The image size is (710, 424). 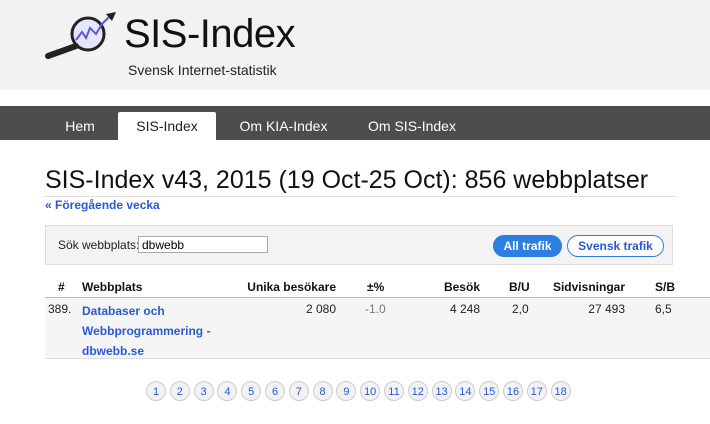 I want to click on main-nav: Hem SIS-Index Om KIA-Index Om SIS-Index, so click(x=355, y=123).